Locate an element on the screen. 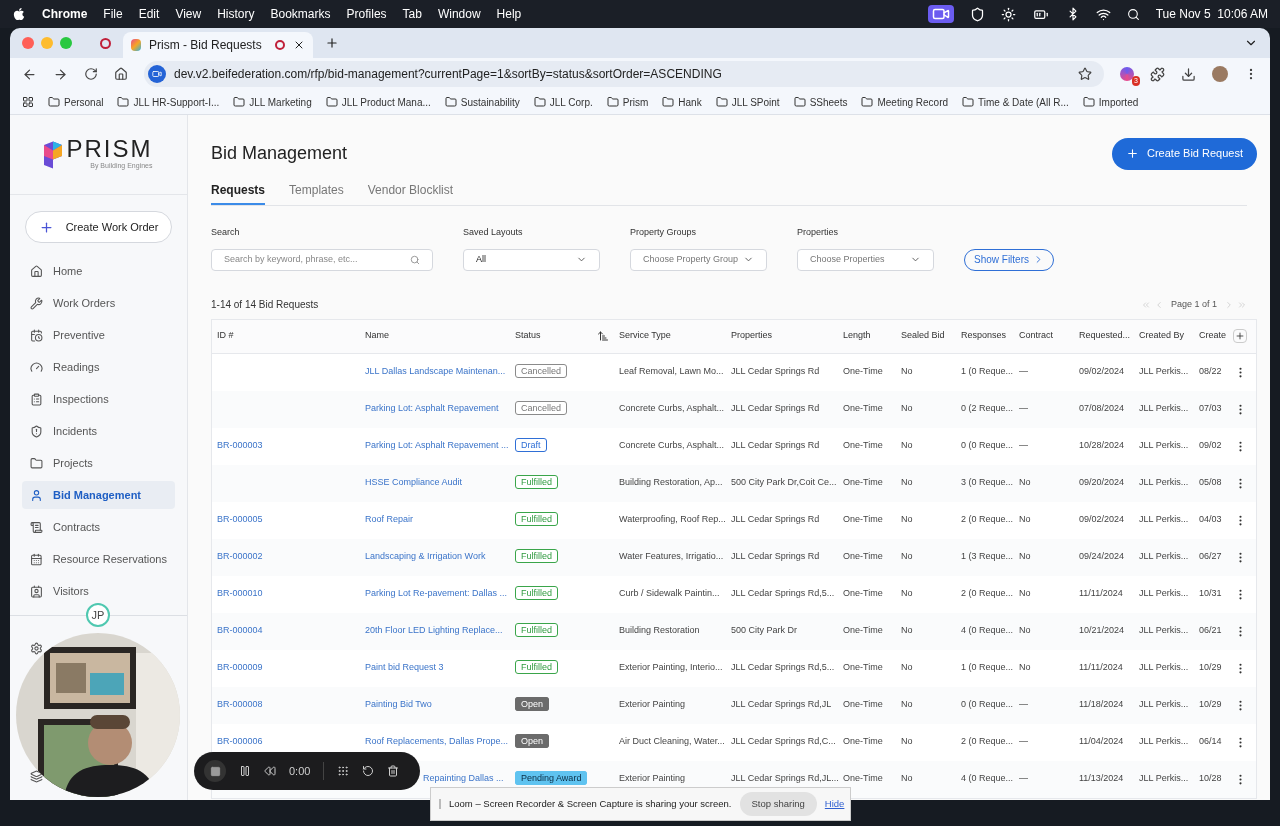 The height and width of the screenshot is (826, 1280). column-header: Sealed Bid is located at coordinates (923, 336).